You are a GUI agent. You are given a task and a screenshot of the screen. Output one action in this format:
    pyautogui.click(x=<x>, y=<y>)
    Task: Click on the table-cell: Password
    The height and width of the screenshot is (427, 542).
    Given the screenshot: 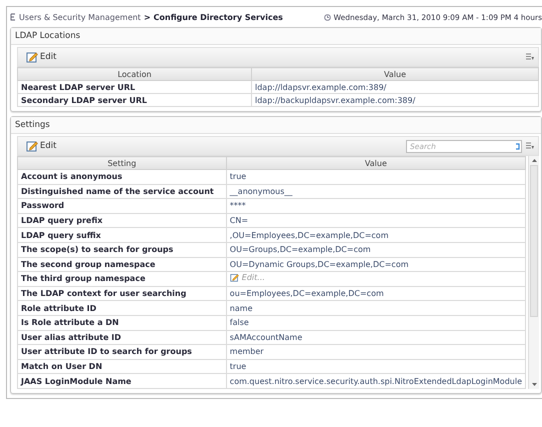 What is the action you would take?
    pyautogui.click(x=122, y=206)
    